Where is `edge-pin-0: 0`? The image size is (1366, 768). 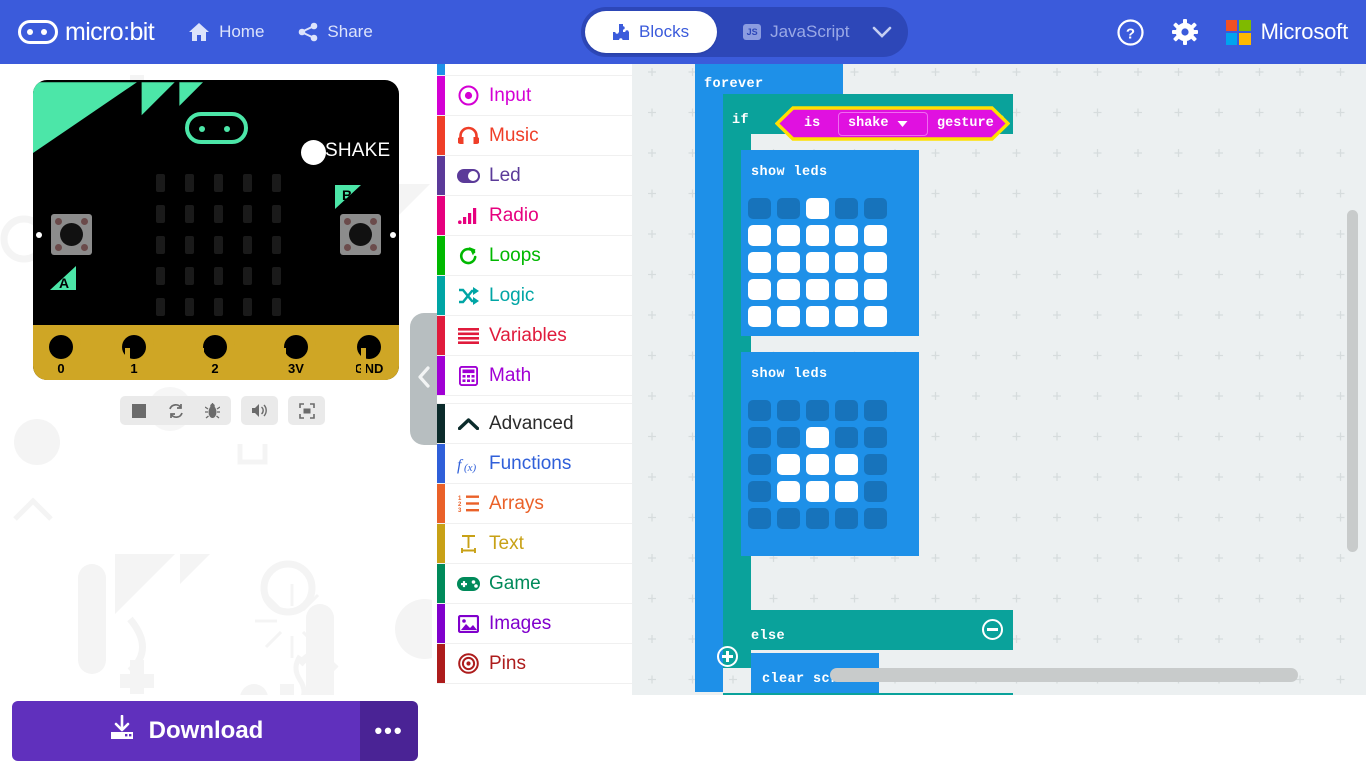
edge-pin-0: 0 is located at coordinates (61, 352).